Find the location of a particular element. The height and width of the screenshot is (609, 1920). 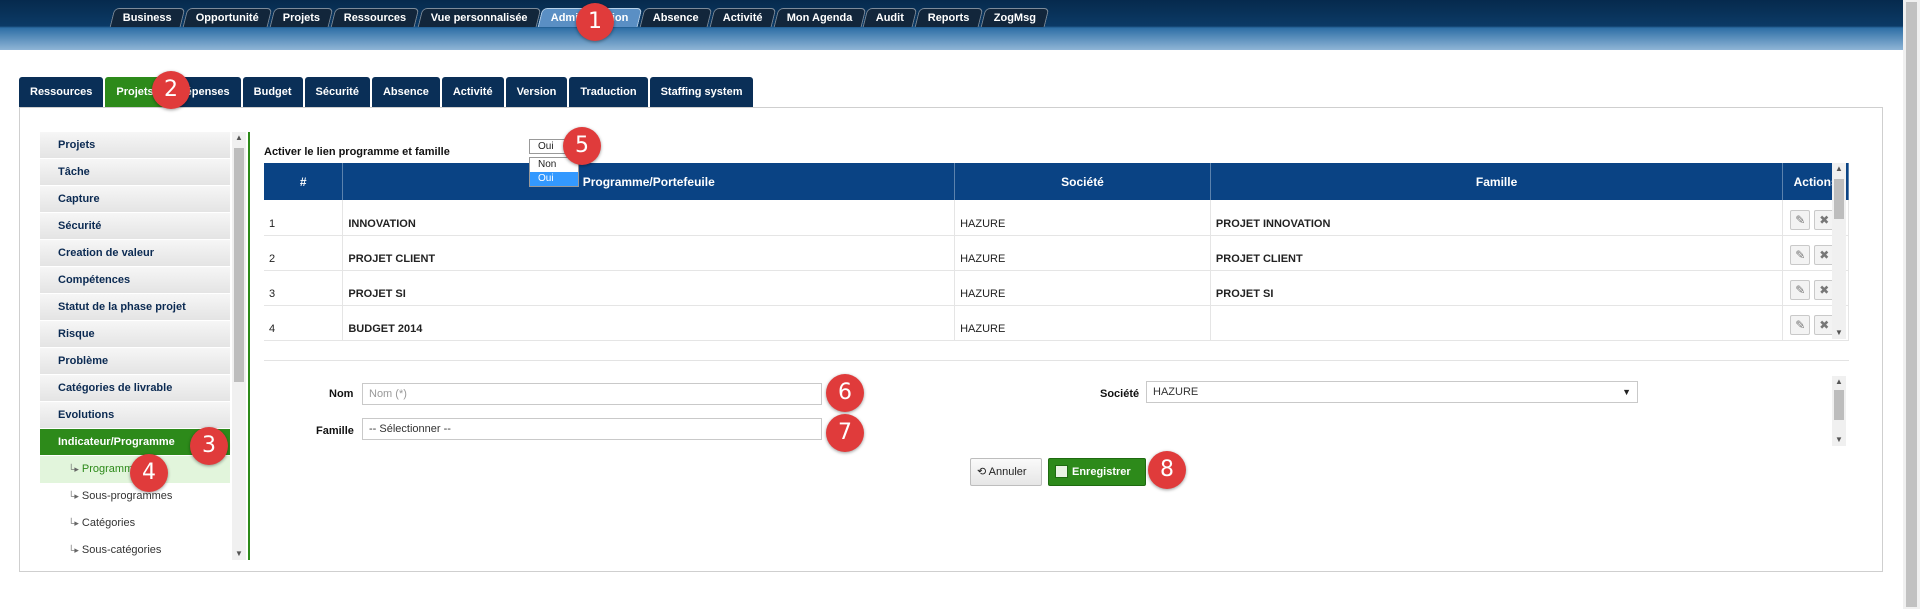

nom-input: Nom (*) is located at coordinates (592, 394).